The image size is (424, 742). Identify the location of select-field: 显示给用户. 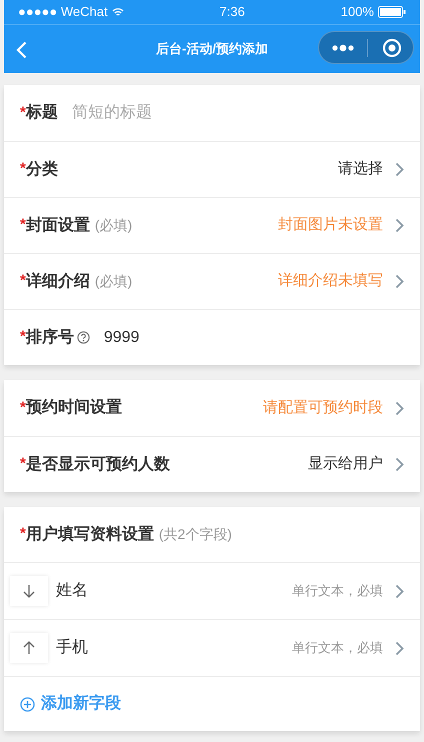
(356, 464).